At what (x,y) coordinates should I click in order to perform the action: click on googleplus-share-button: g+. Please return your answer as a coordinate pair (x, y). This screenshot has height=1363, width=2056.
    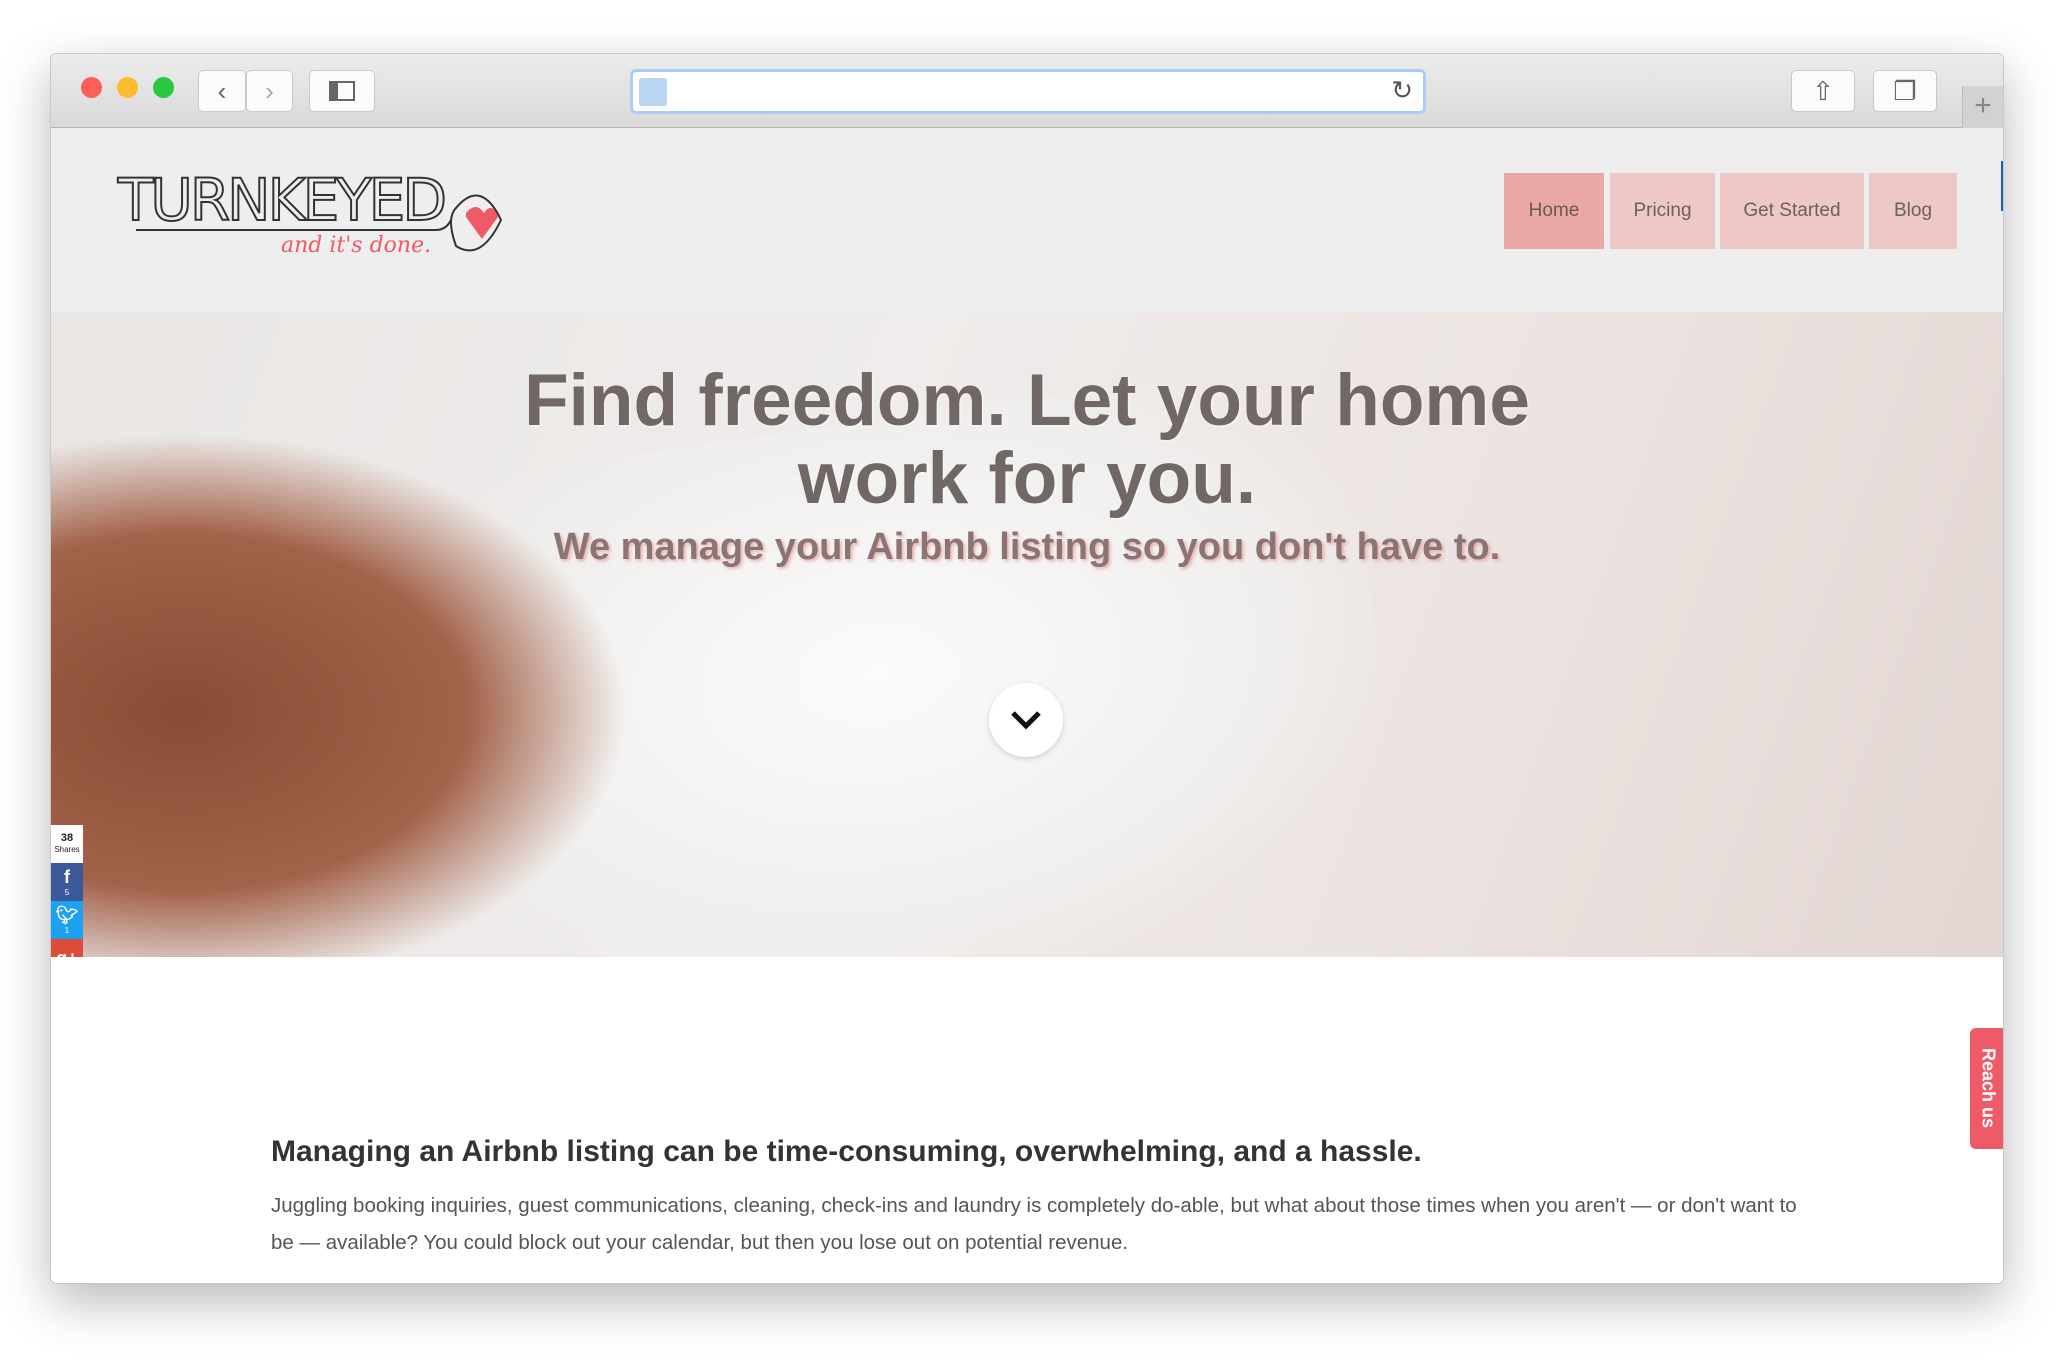
    Looking at the image, I should click on (67, 948).